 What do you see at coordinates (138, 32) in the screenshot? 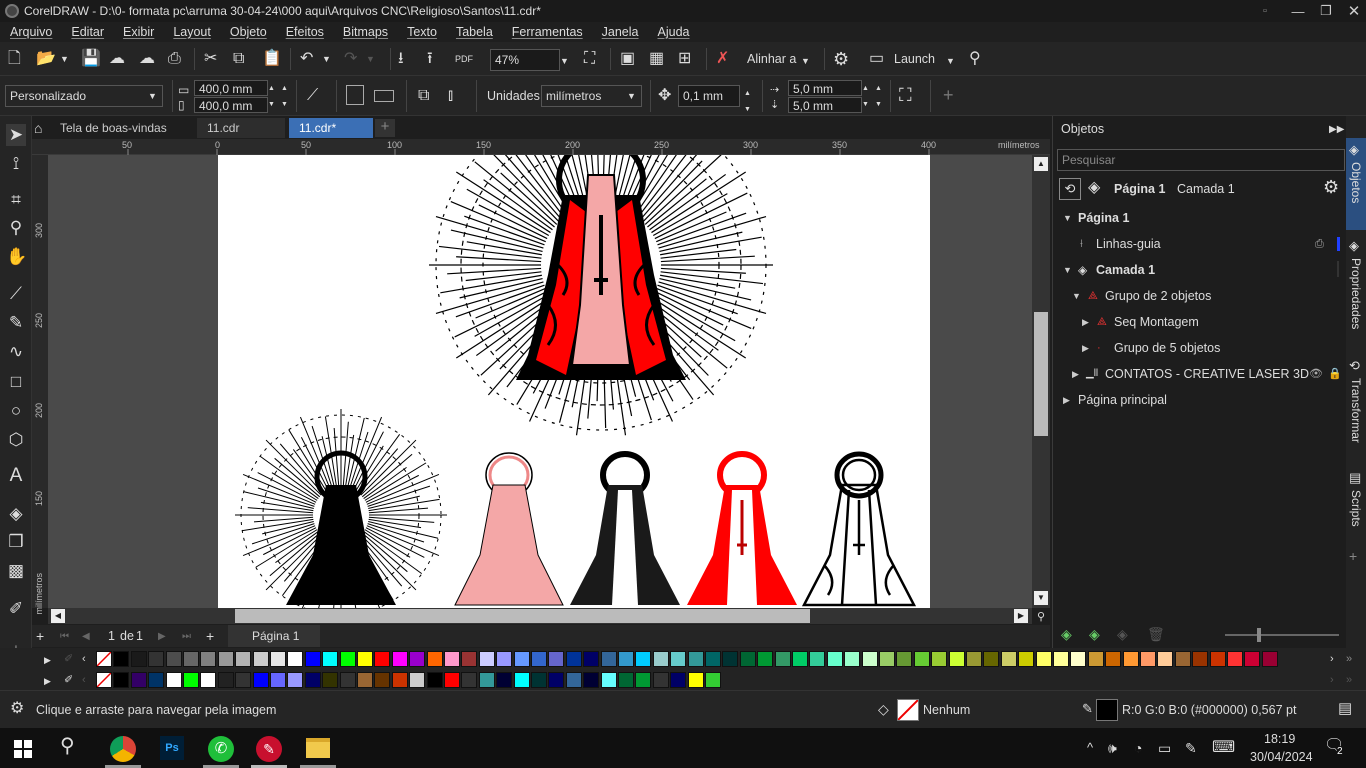
I see `menu-exibir: Exibir` at bounding box center [138, 32].